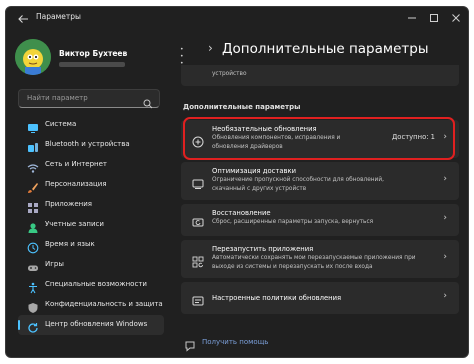 This screenshot has height=364, width=474. What do you see at coordinates (104, 304) in the screenshot?
I see `sidebar-item-label: Конфиденциальность и защита` at bounding box center [104, 304].